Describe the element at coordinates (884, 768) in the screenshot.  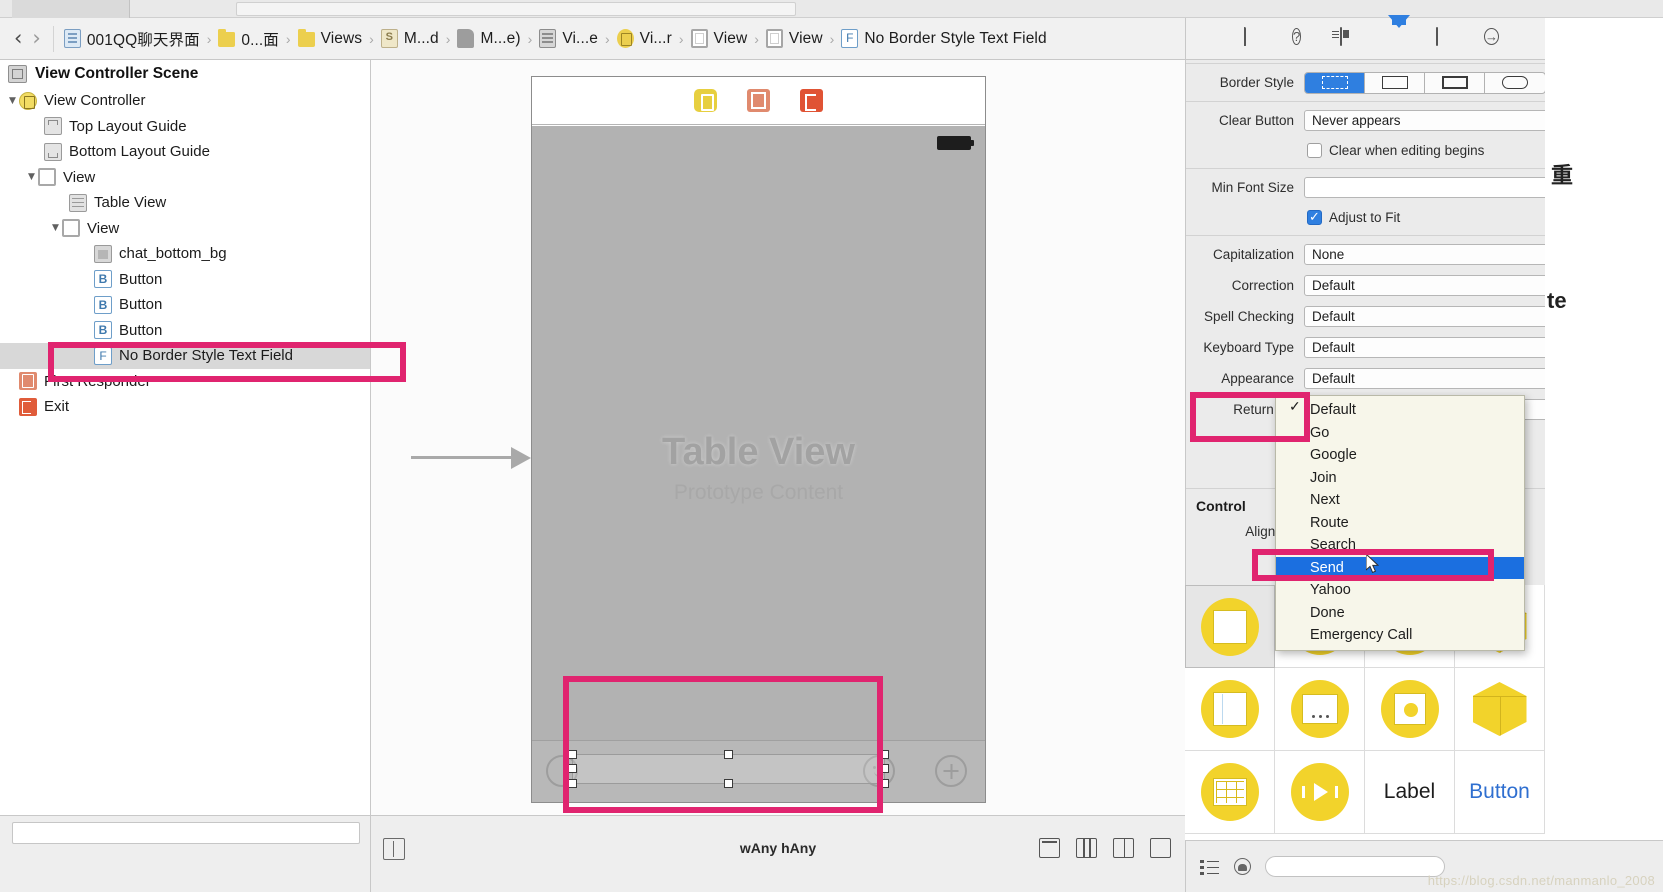
I see `resize-handle-mr` at that location.